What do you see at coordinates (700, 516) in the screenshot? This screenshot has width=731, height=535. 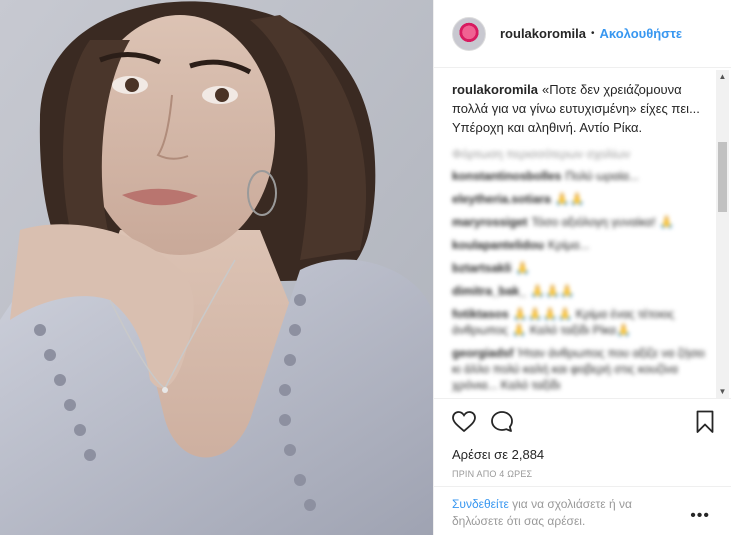 I see `more-options-icon: •••` at bounding box center [700, 516].